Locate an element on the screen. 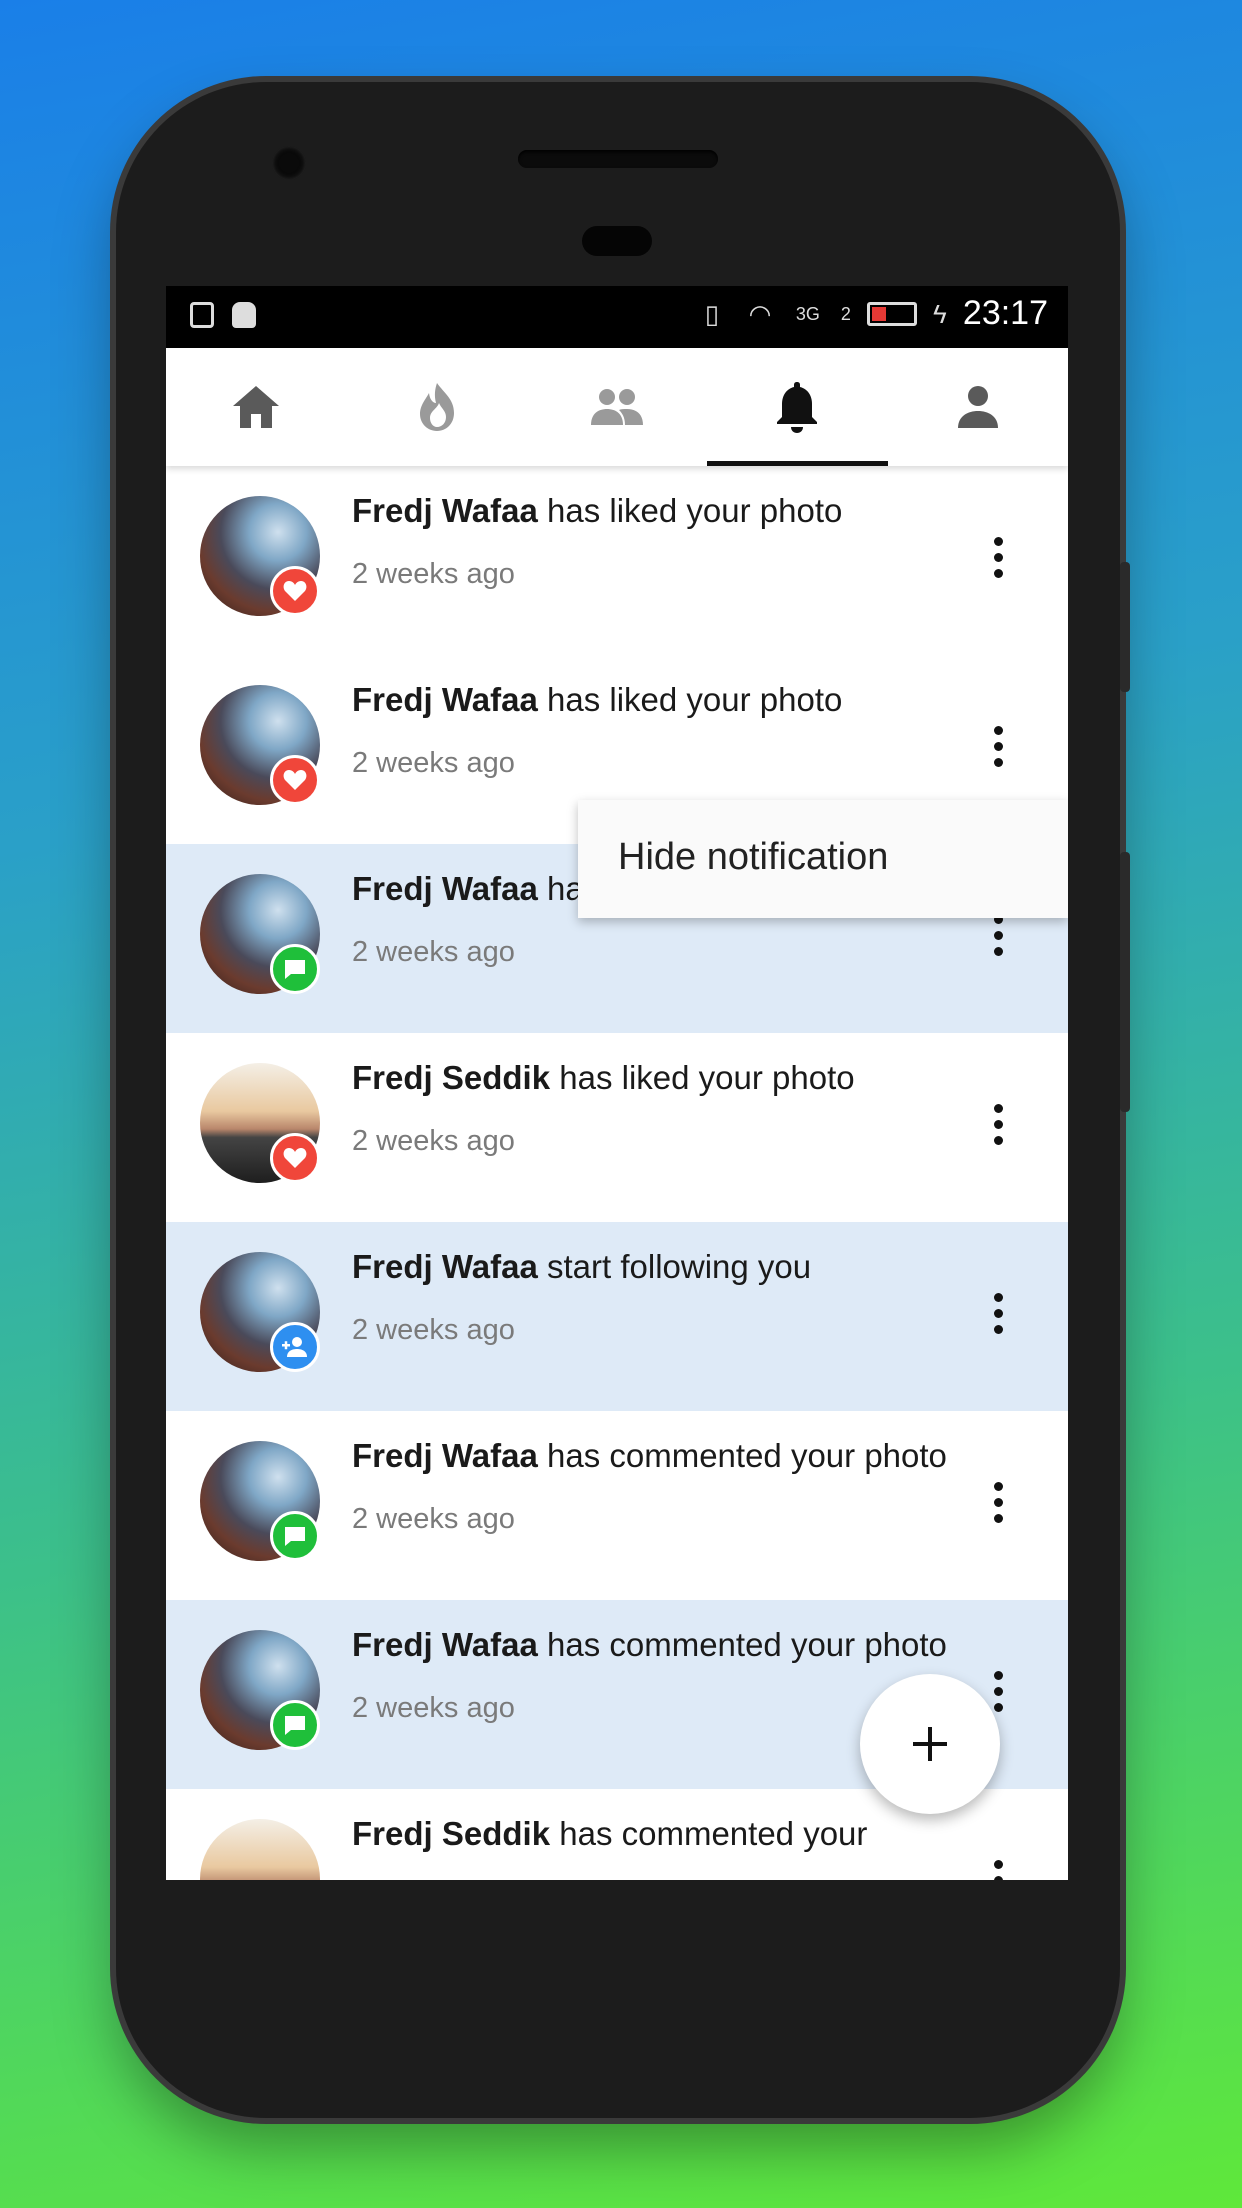 The width and height of the screenshot is (1242, 2208). avatar is located at coordinates (260, 1849).